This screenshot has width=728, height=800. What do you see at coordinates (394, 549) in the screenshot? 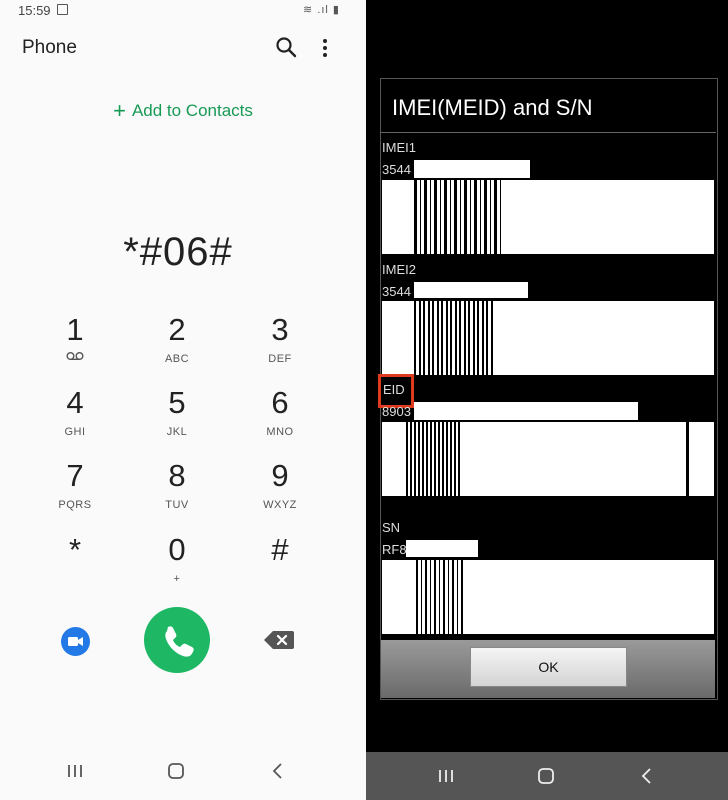
I see `sn-value: RF8` at bounding box center [394, 549].